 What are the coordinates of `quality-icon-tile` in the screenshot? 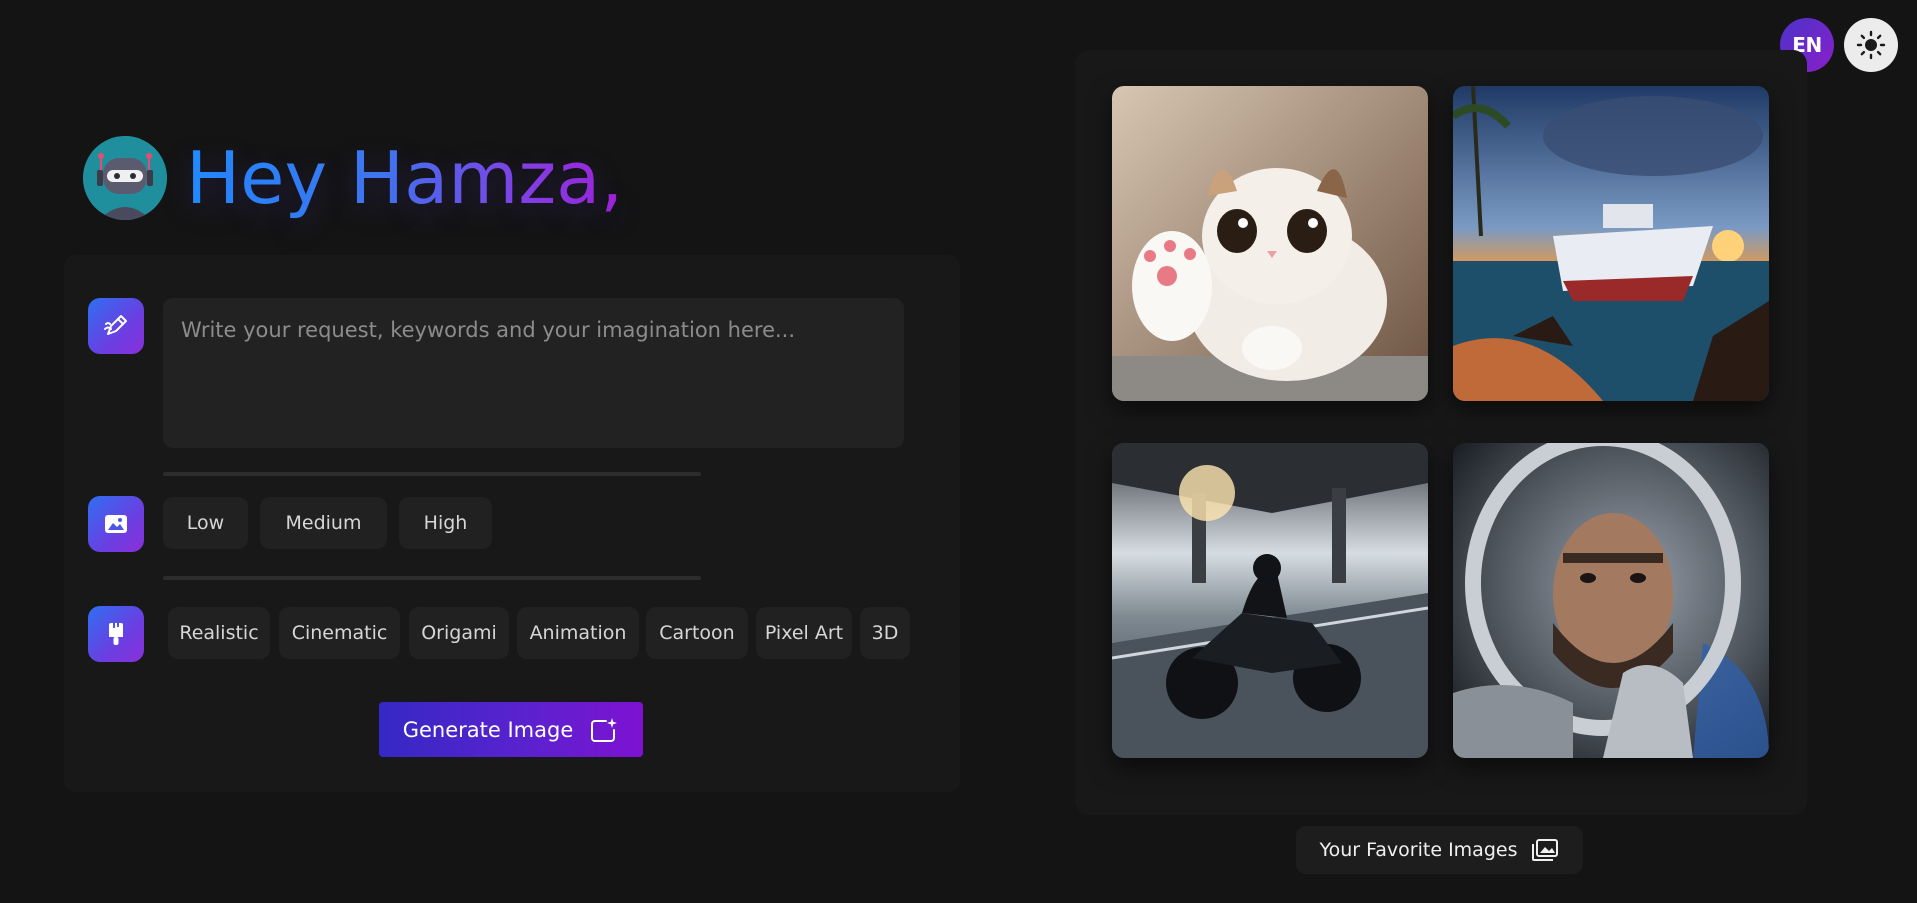 It's located at (116, 524).